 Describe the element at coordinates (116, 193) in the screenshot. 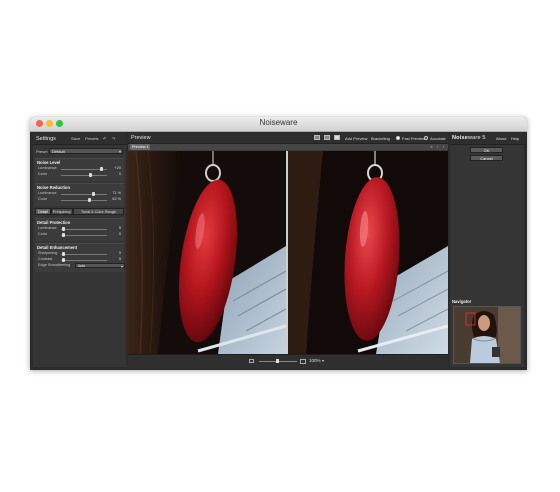

I see `slider-value: 71 %` at that location.